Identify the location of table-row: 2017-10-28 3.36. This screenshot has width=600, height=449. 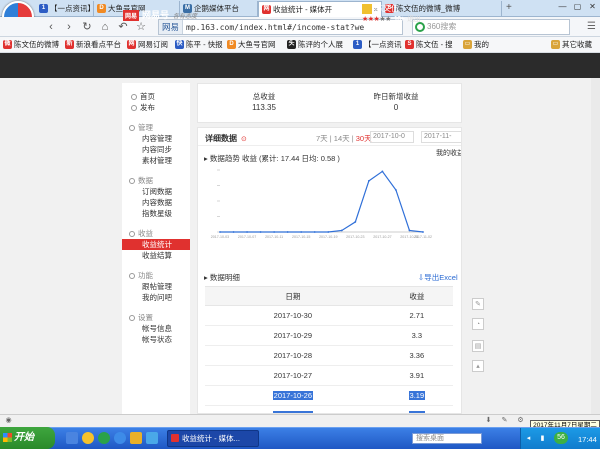
(329, 355).